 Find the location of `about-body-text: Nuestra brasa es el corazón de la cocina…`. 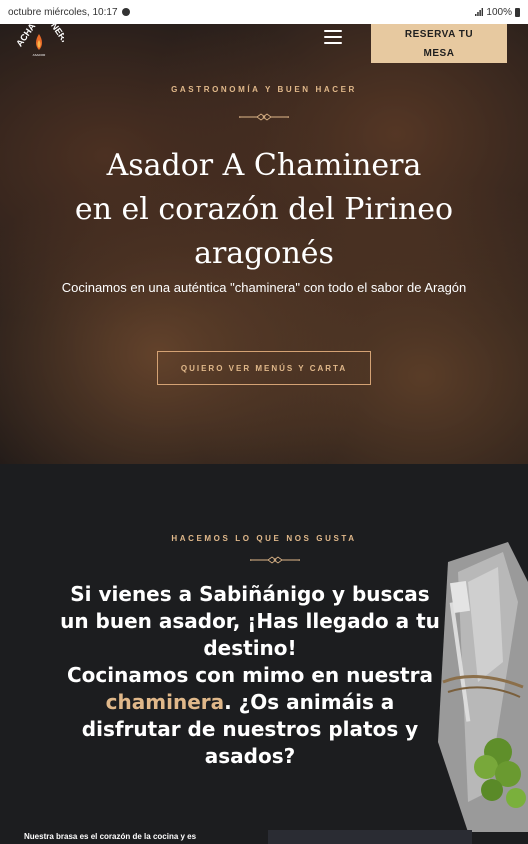

about-body-text: Nuestra brasa es el corazón de la cocina… is located at coordinates (110, 836).